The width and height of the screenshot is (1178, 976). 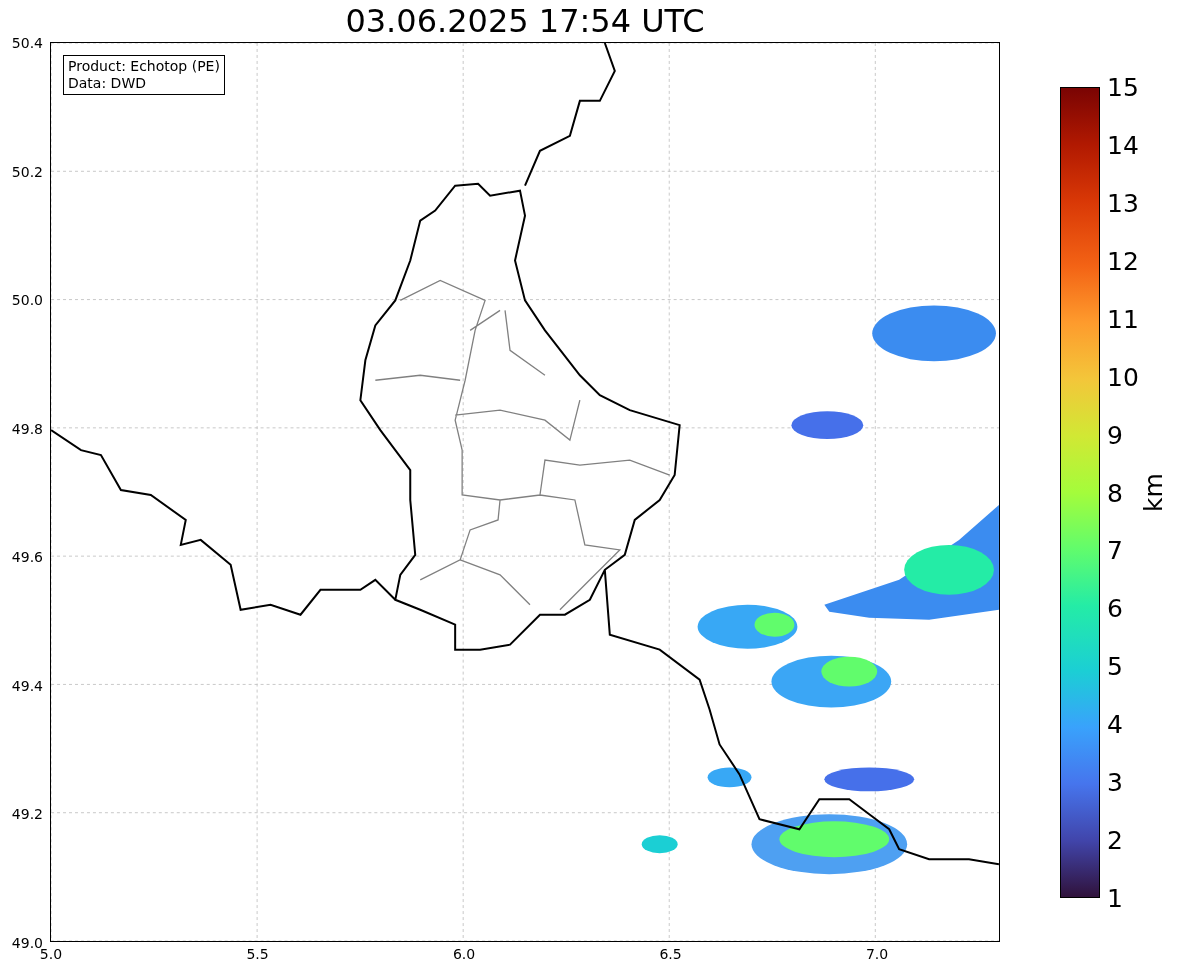 What do you see at coordinates (1123, 87) in the screenshot?
I see `colorbar-tick-label: 15` at bounding box center [1123, 87].